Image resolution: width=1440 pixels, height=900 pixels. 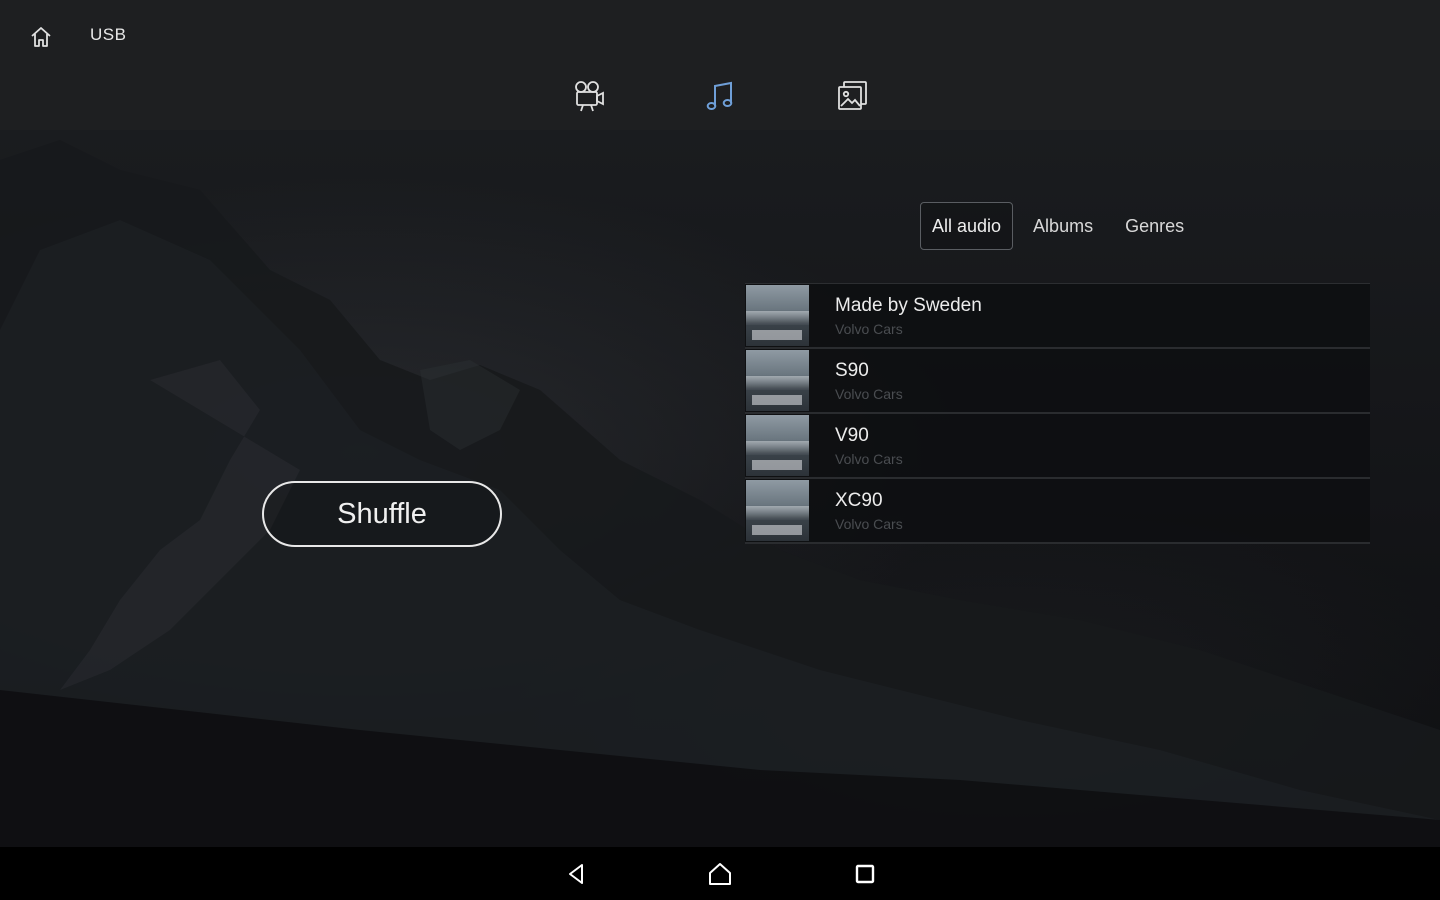 I want to click on filter-tabs: All audio Albums Genres, so click(x=1062, y=226).